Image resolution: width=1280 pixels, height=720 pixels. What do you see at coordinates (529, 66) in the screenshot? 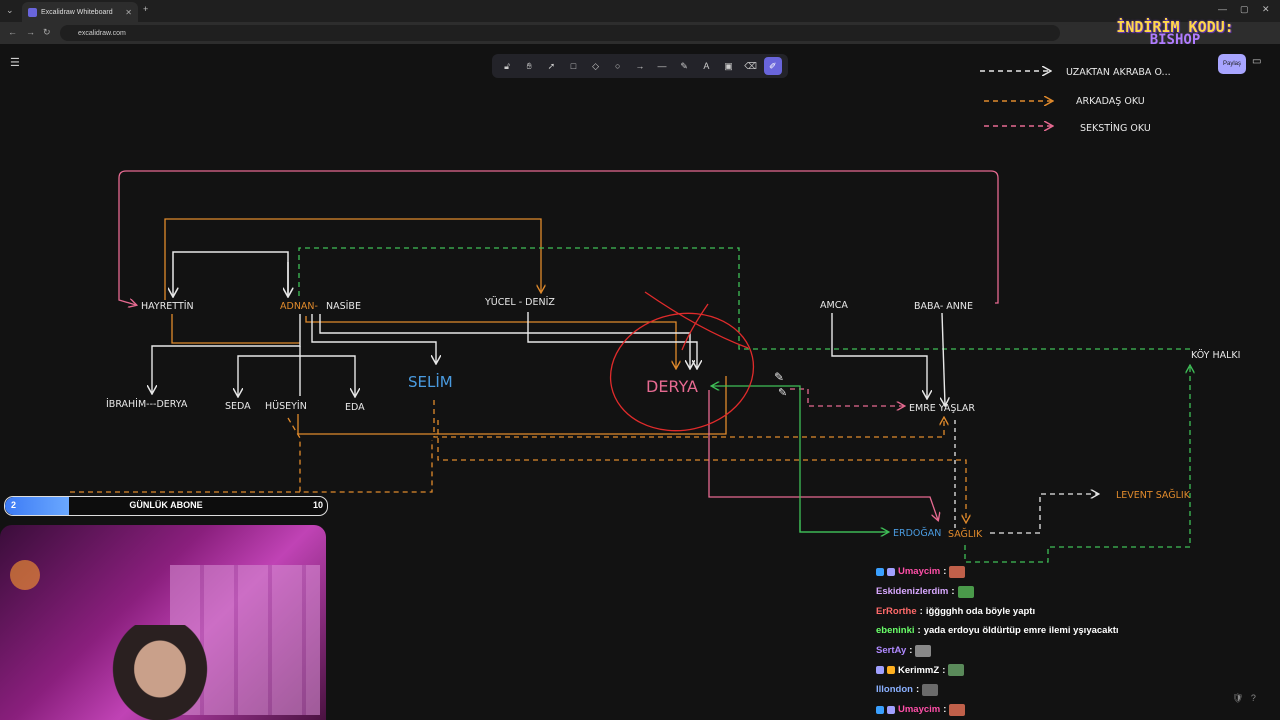
I see `hand-icon: ✋︎` at bounding box center [529, 66].